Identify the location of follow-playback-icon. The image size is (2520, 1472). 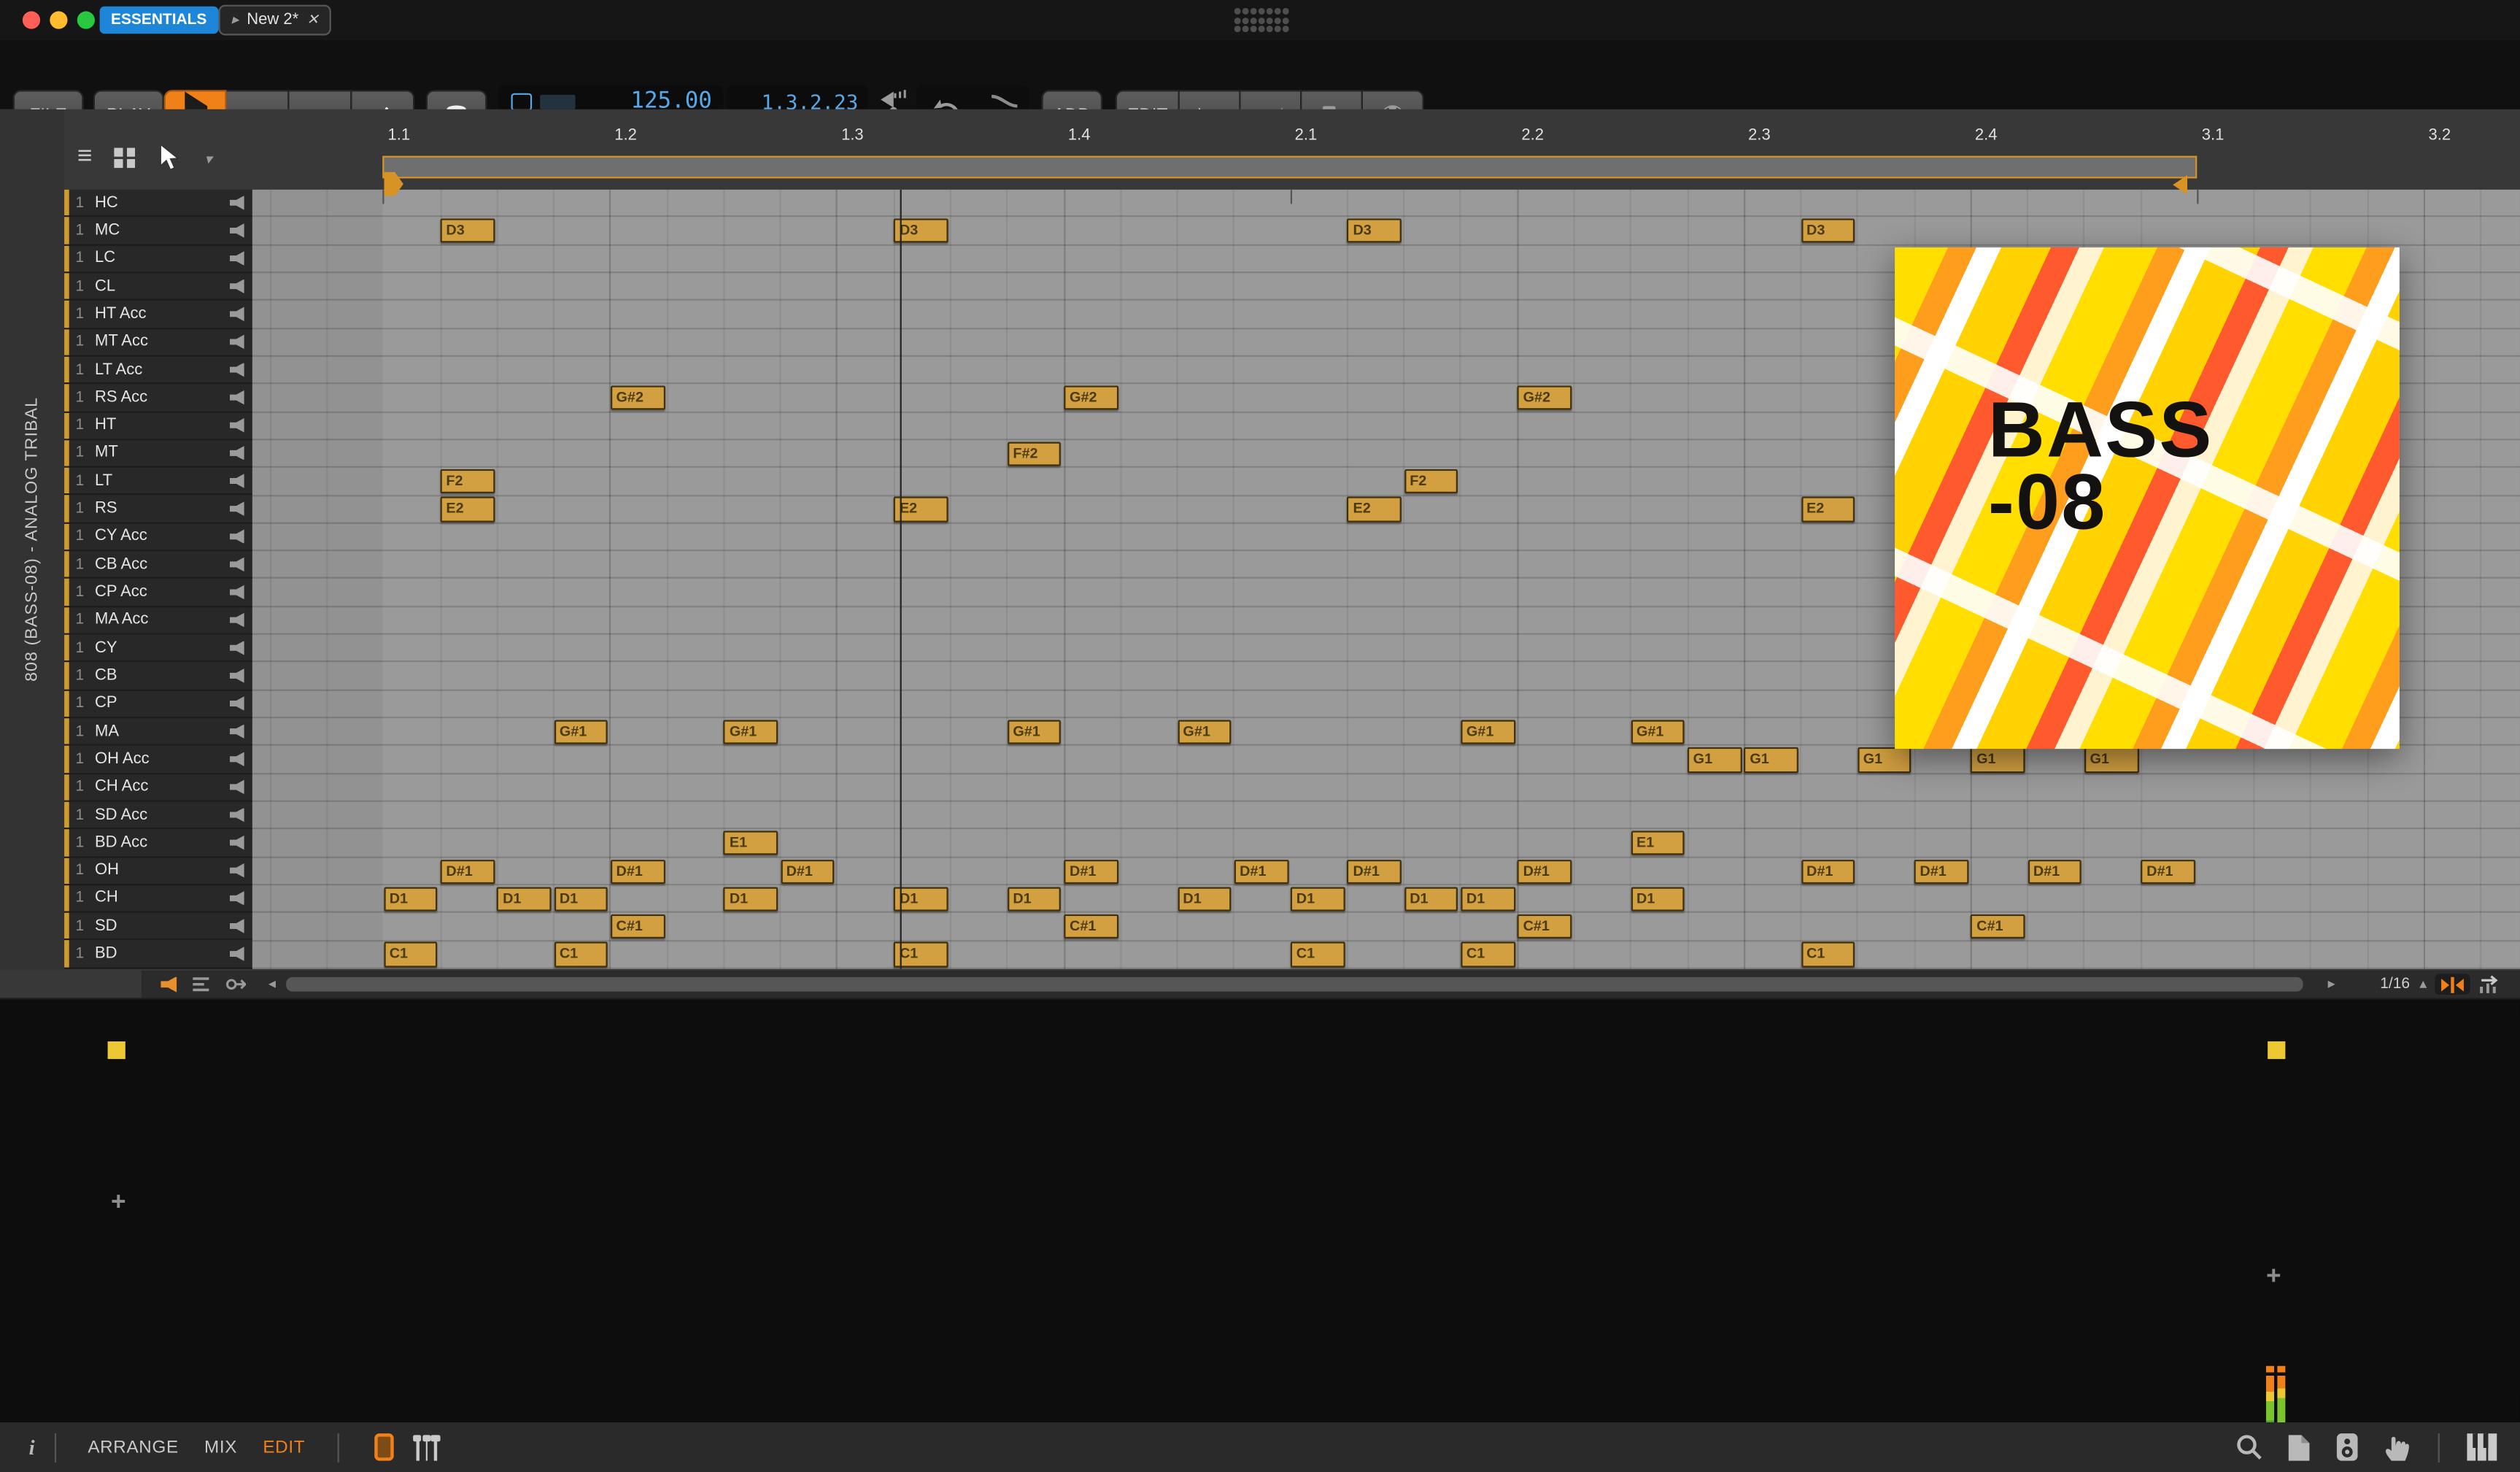
(236, 984).